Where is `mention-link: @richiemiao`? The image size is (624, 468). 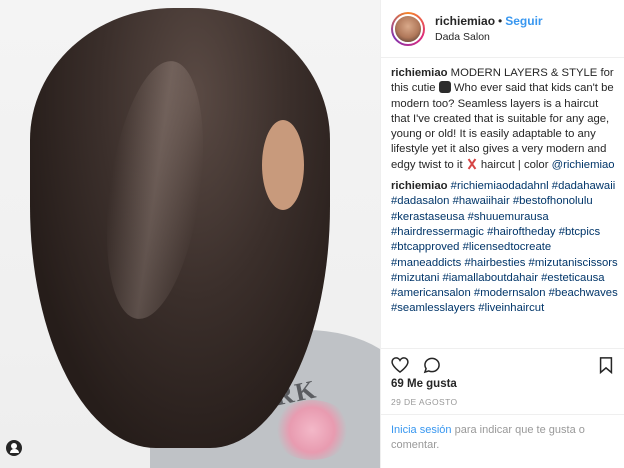 mention-link: @richiemiao is located at coordinates (583, 165).